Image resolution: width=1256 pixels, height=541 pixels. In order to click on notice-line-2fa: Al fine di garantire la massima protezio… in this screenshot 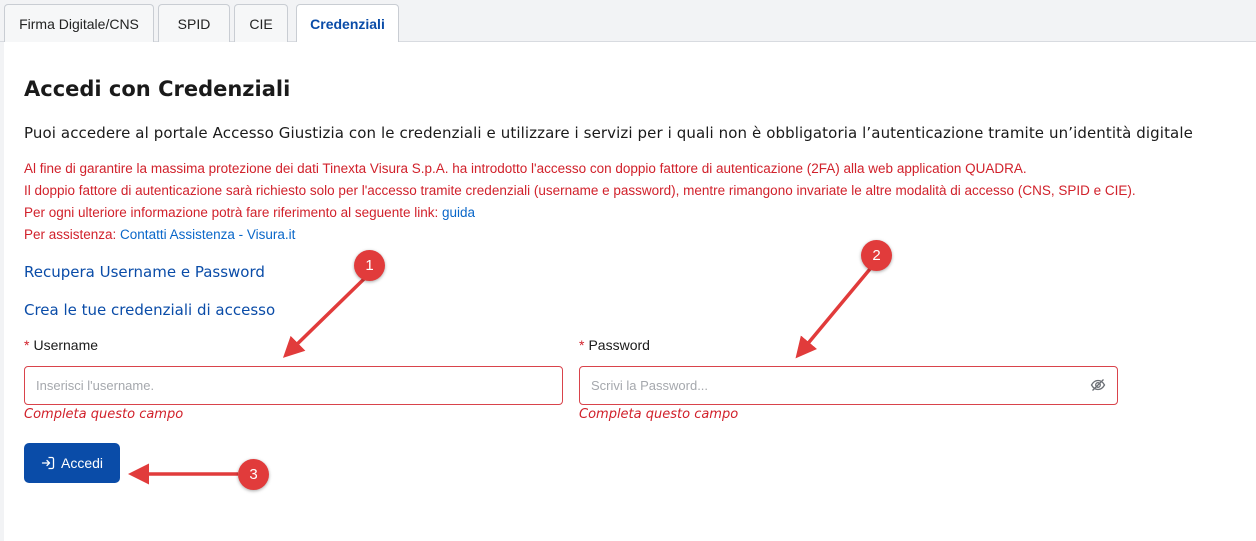, I will do `click(525, 168)`.